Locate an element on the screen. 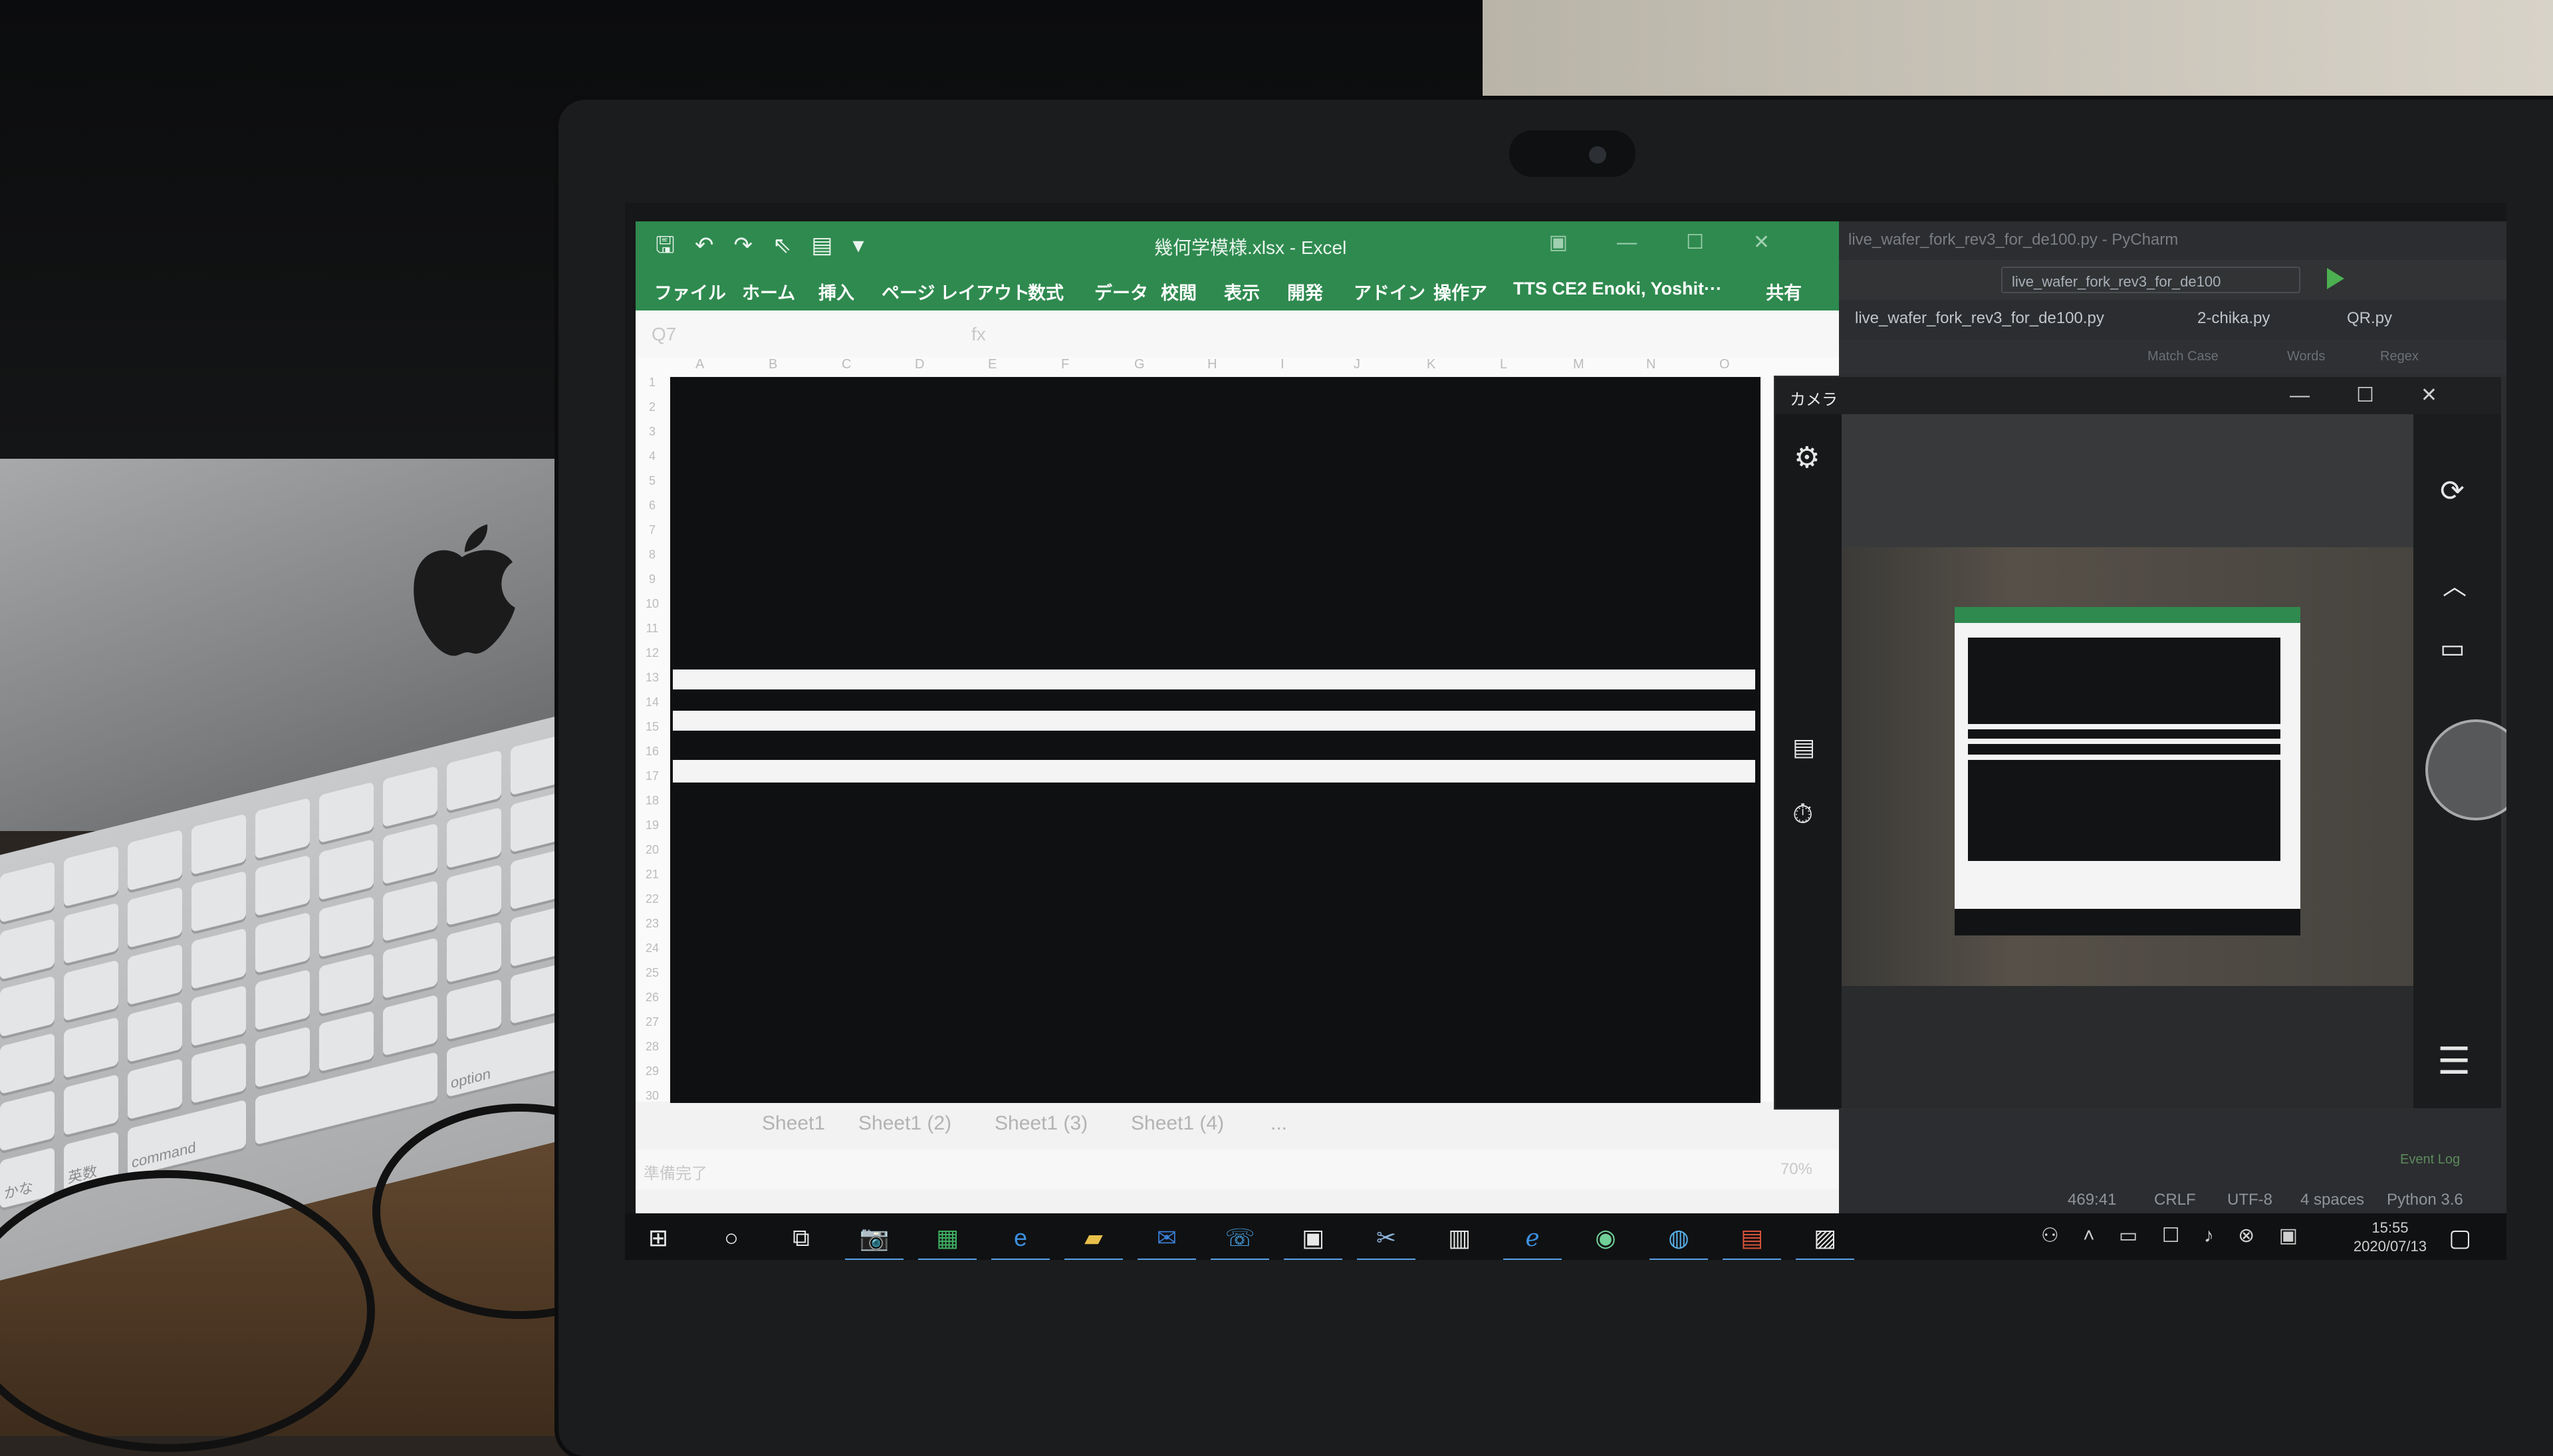  tell-me-search: 操作ア is located at coordinates (1460, 291).